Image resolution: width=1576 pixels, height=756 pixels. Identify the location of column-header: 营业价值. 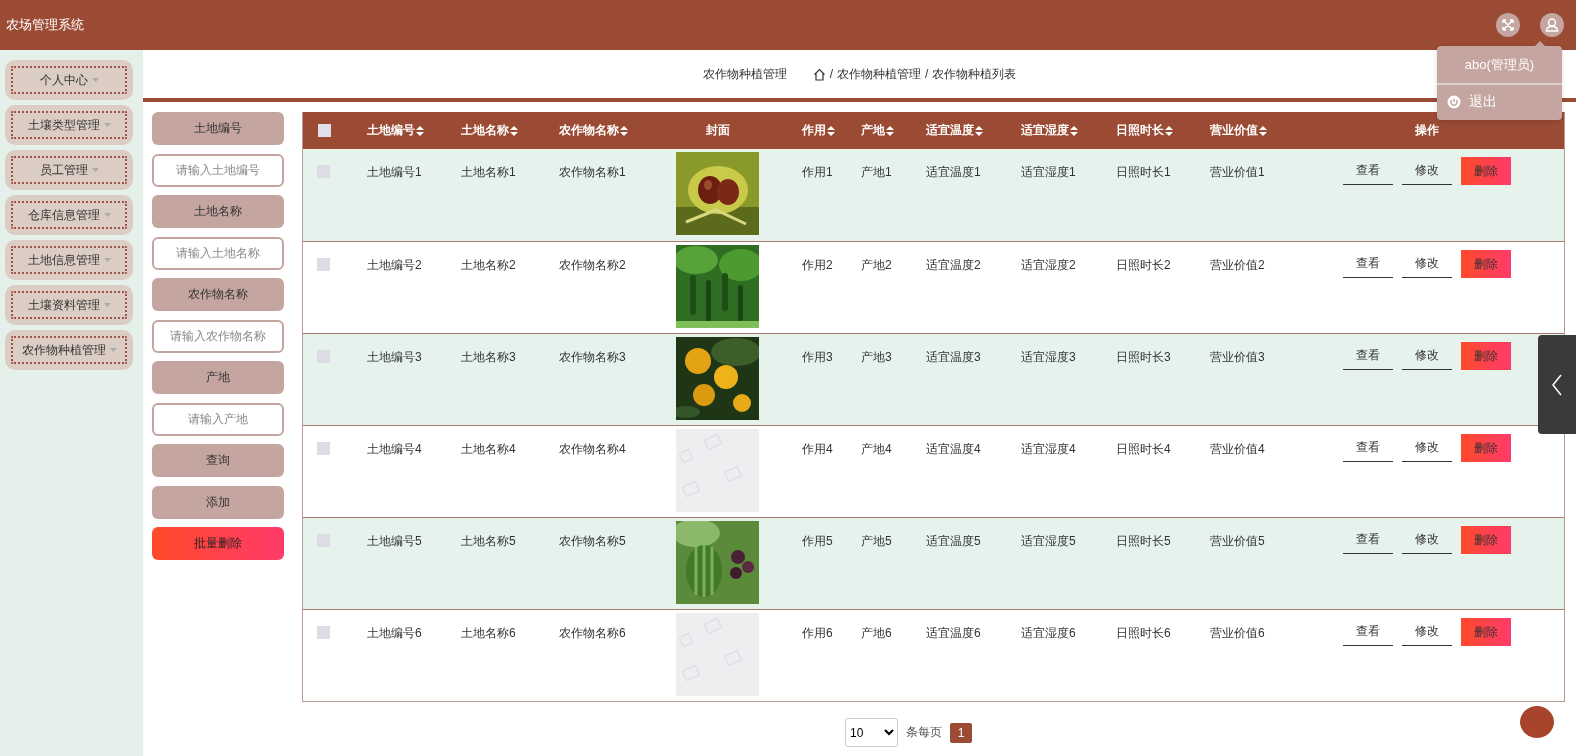
(1234, 130).